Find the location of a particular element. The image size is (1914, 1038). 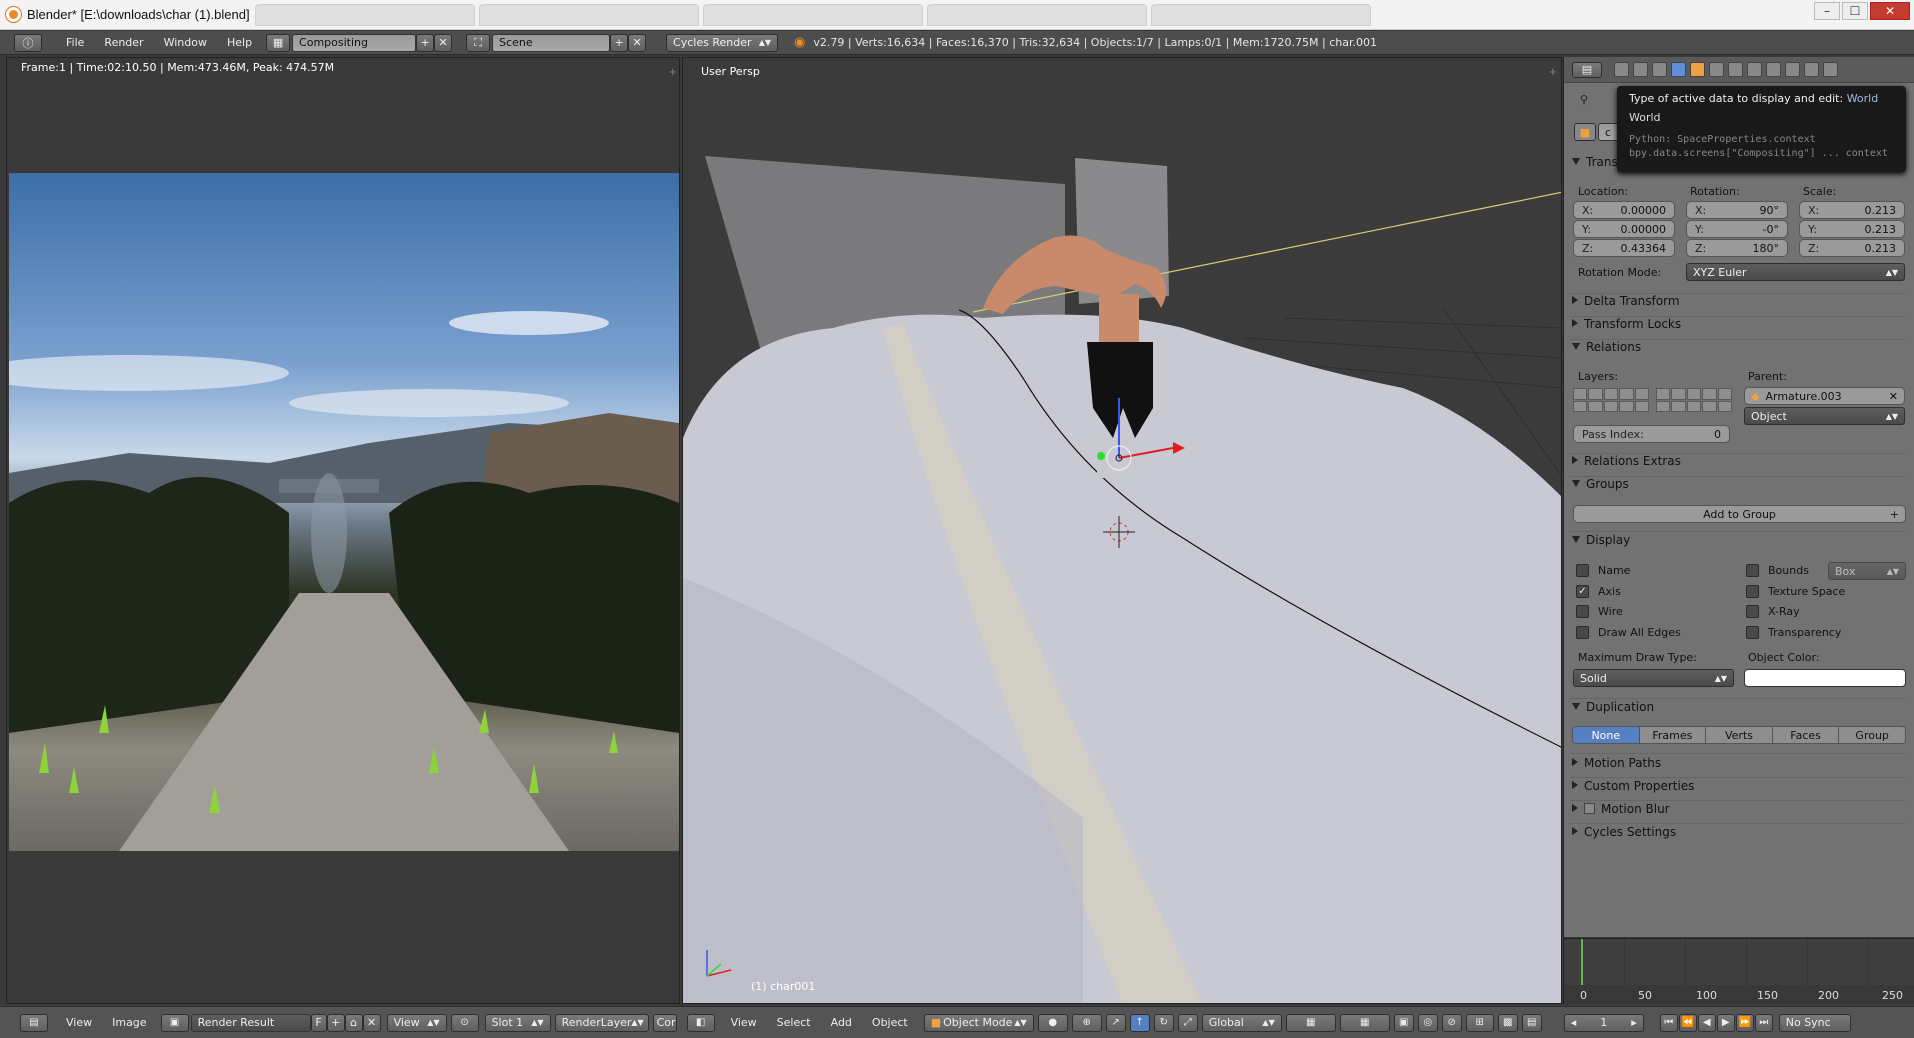

scale-manipulator-icon: ⤢ is located at coordinates (1187, 1022).